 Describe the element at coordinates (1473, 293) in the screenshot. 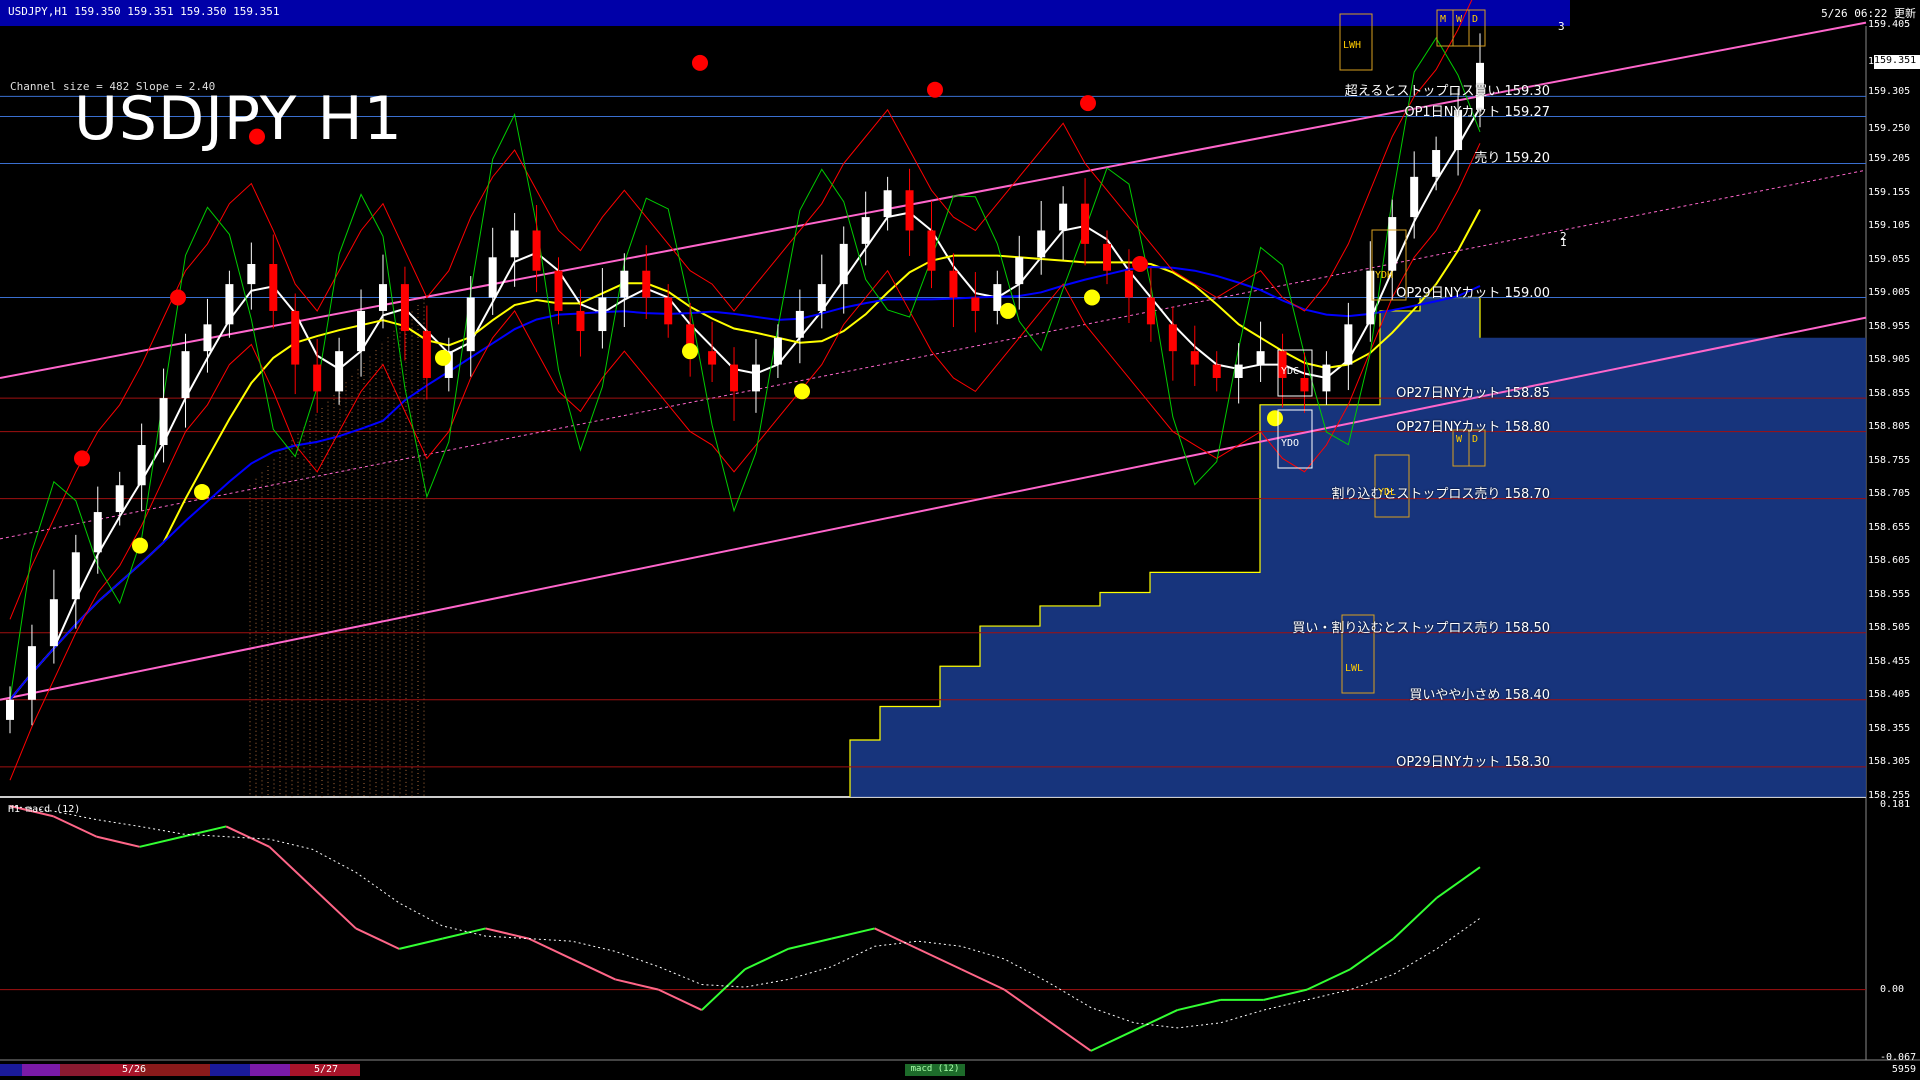

I see `level-label: OP29日NYカット 159.00` at that location.